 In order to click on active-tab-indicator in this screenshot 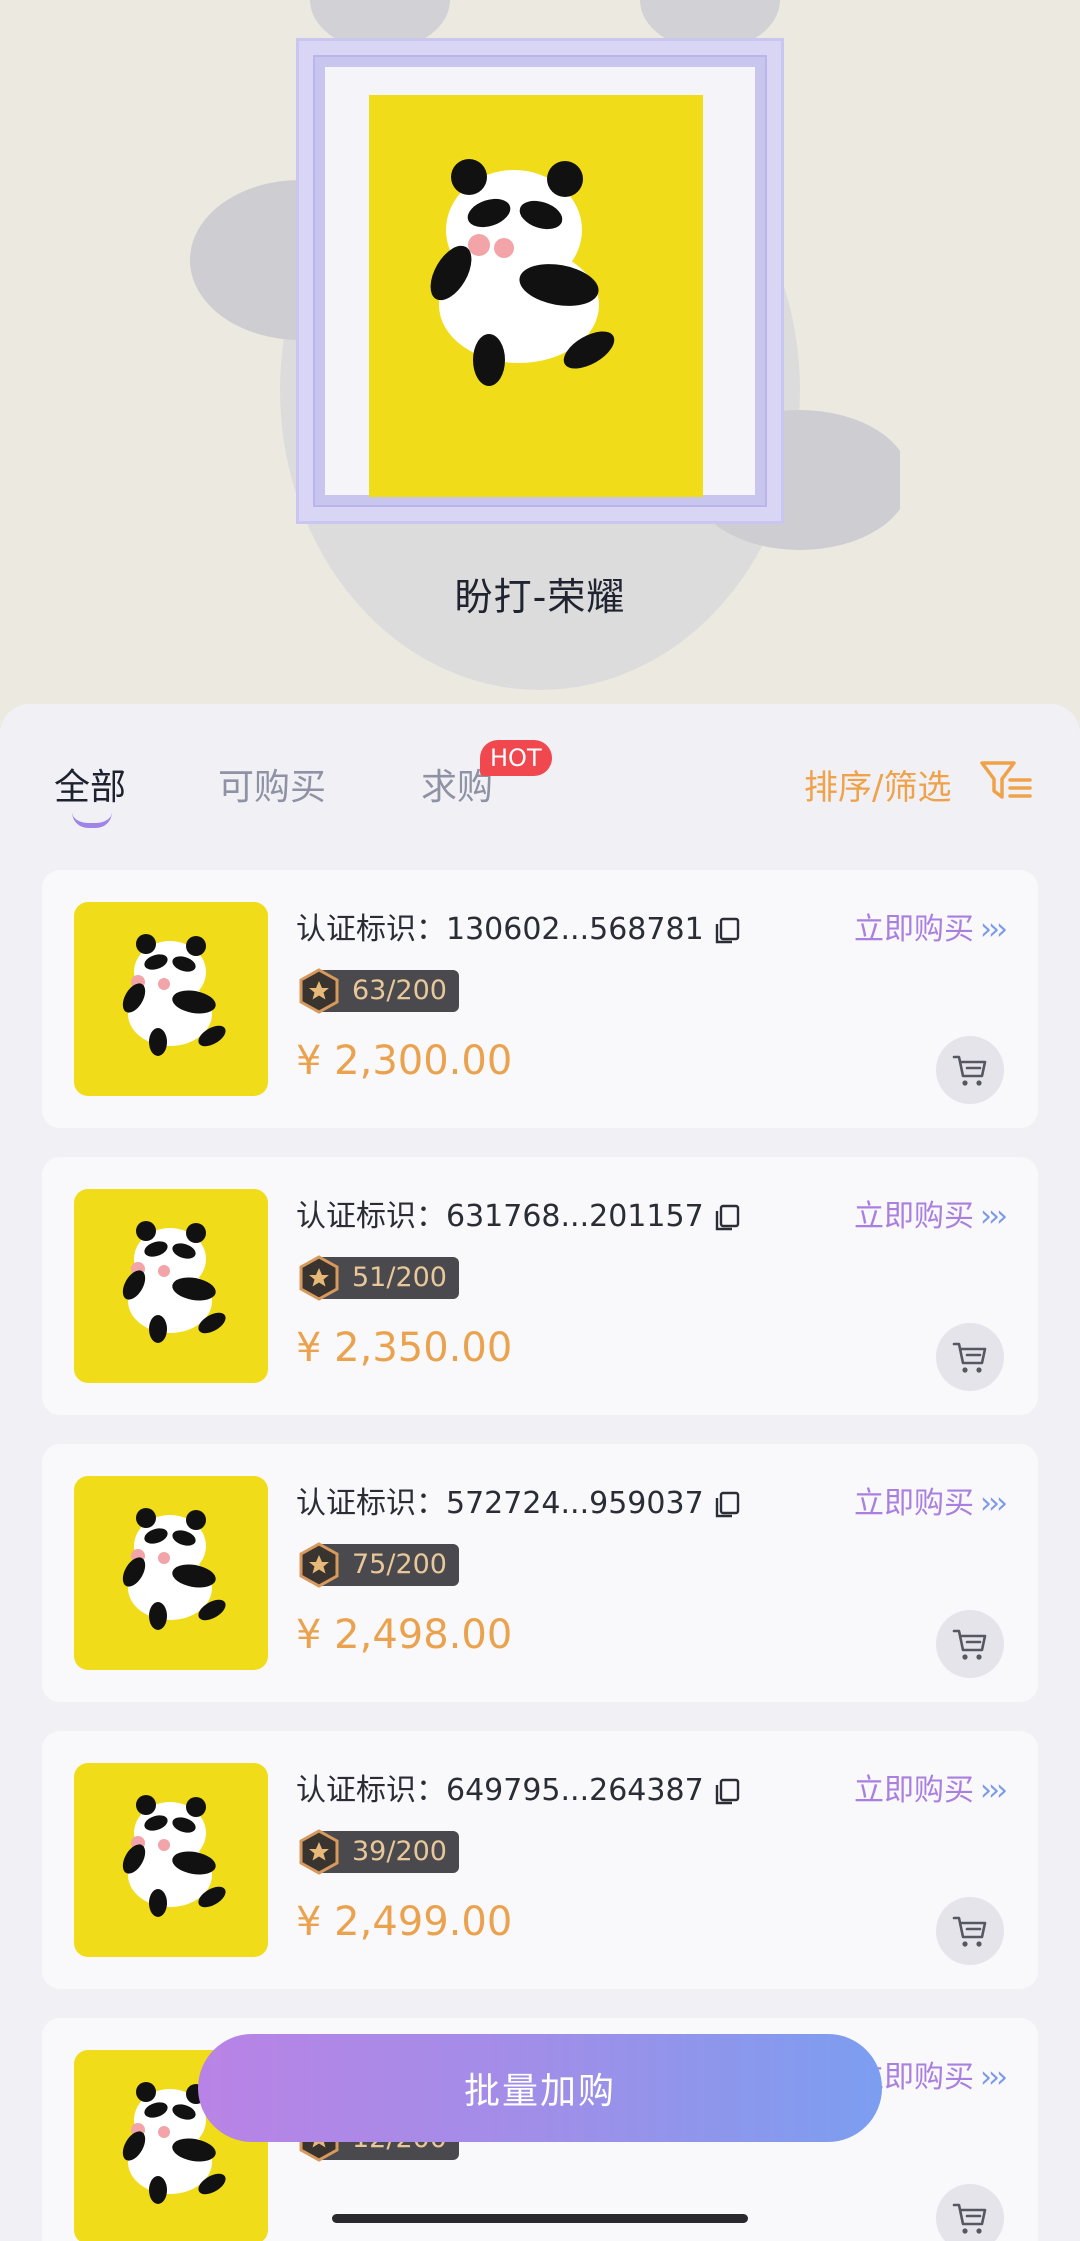, I will do `click(92, 820)`.